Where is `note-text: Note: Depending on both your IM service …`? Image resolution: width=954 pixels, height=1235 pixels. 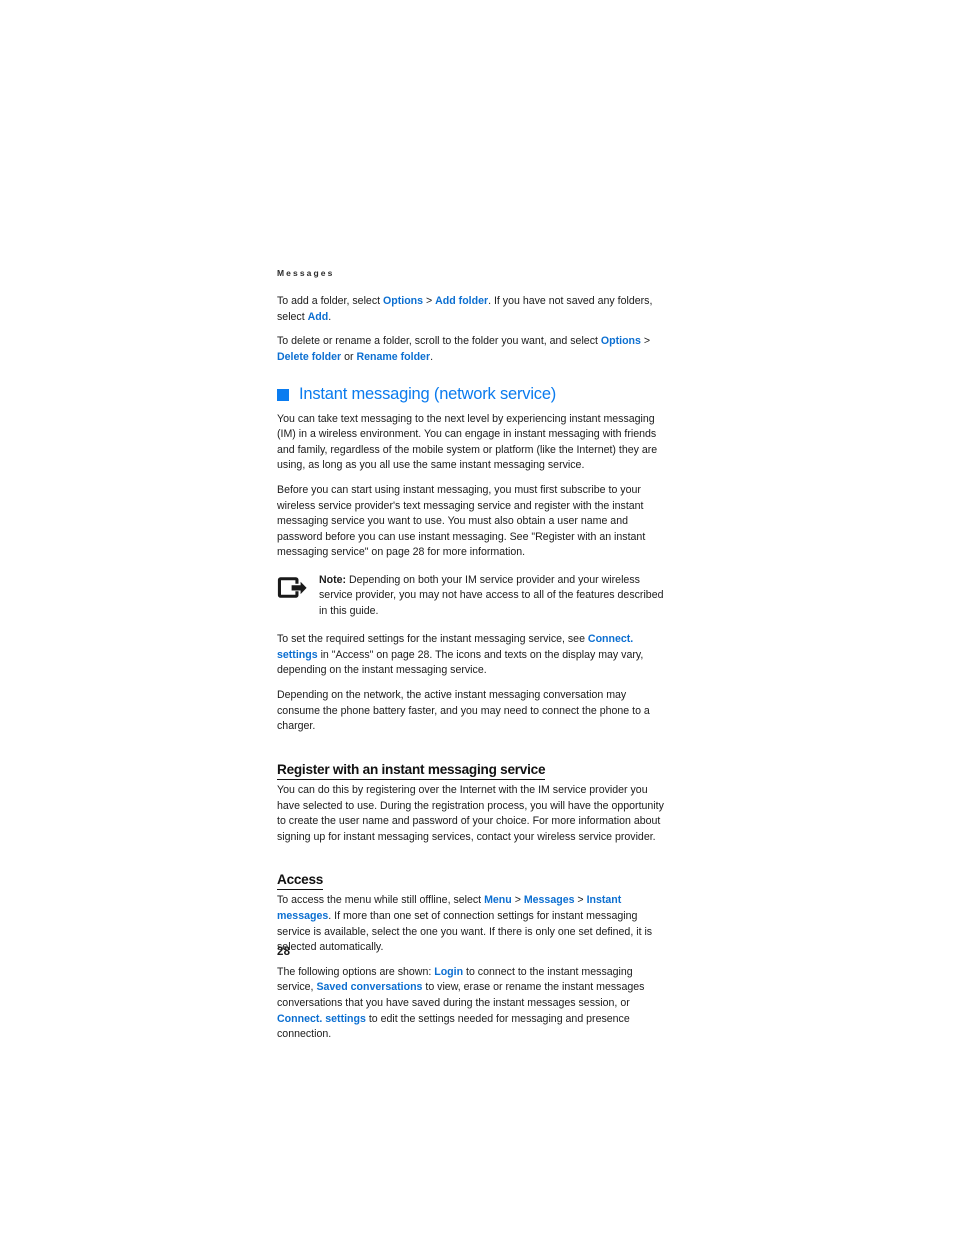 note-text: Note: Depending on both your IM service … is located at coordinates (493, 596).